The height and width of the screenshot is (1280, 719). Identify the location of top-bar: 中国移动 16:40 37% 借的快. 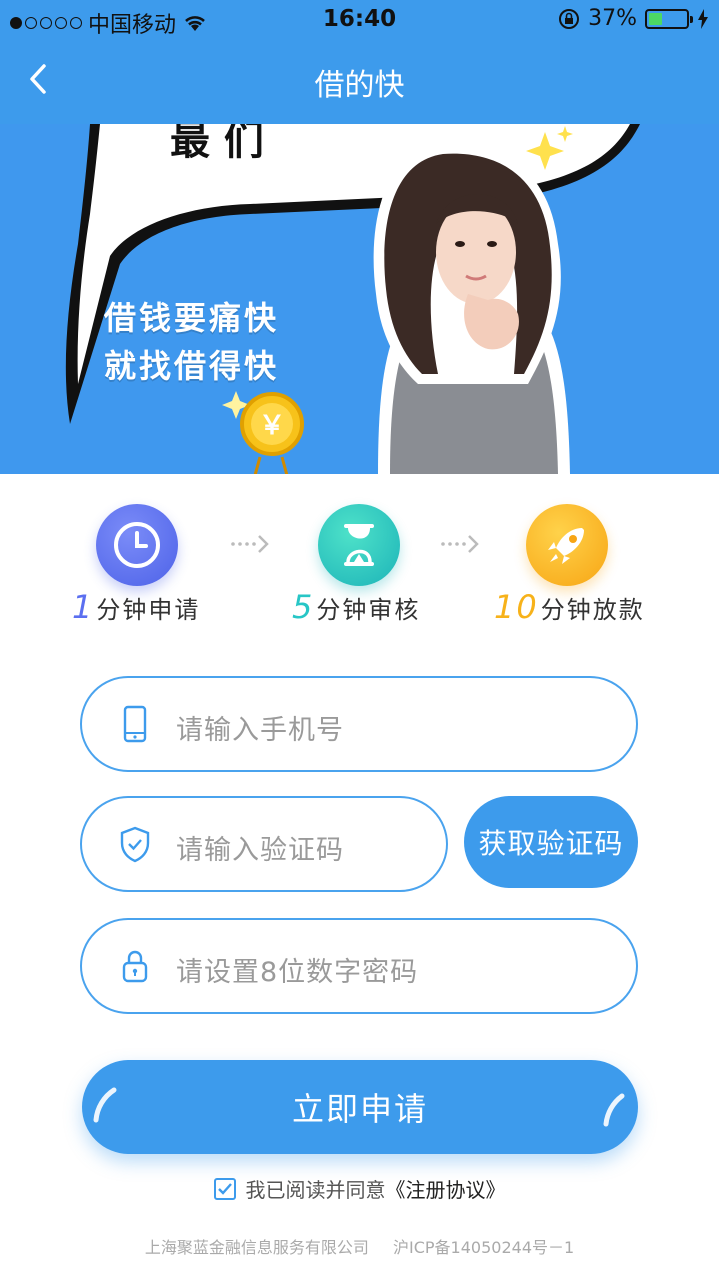
(359, 62).